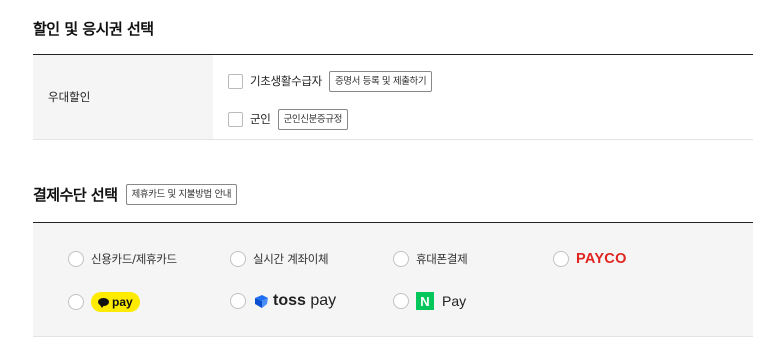 This screenshot has height=349, width=775. I want to click on pay-option-phone: 휴대폰결제, so click(430, 259).